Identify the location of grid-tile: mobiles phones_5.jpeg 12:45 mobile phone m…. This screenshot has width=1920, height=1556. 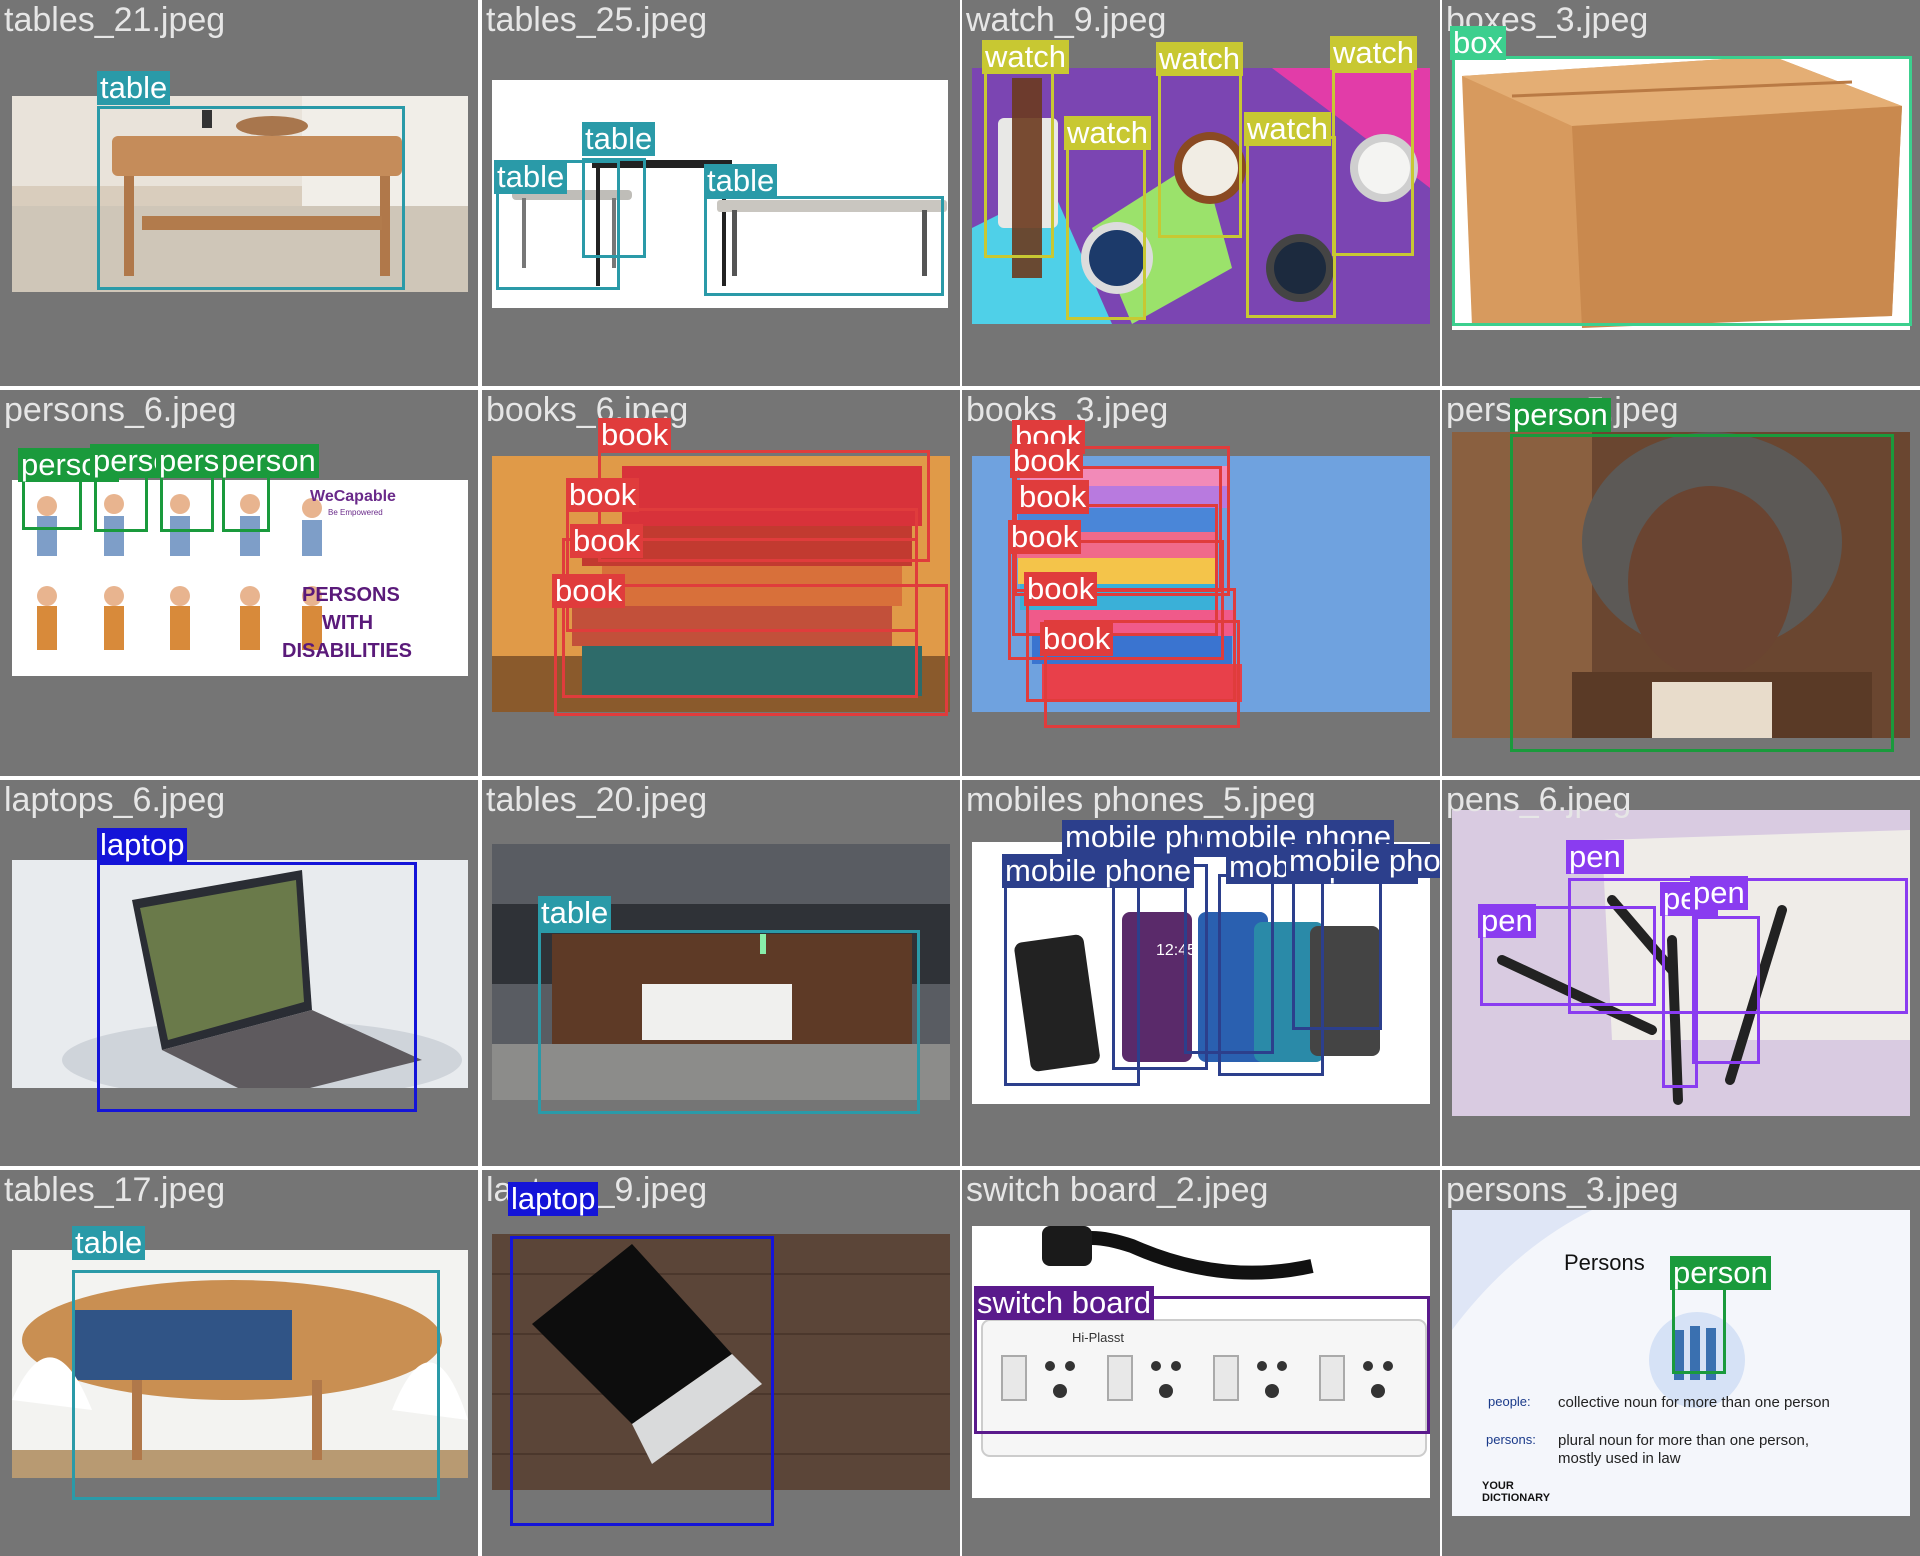
(1201, 973).